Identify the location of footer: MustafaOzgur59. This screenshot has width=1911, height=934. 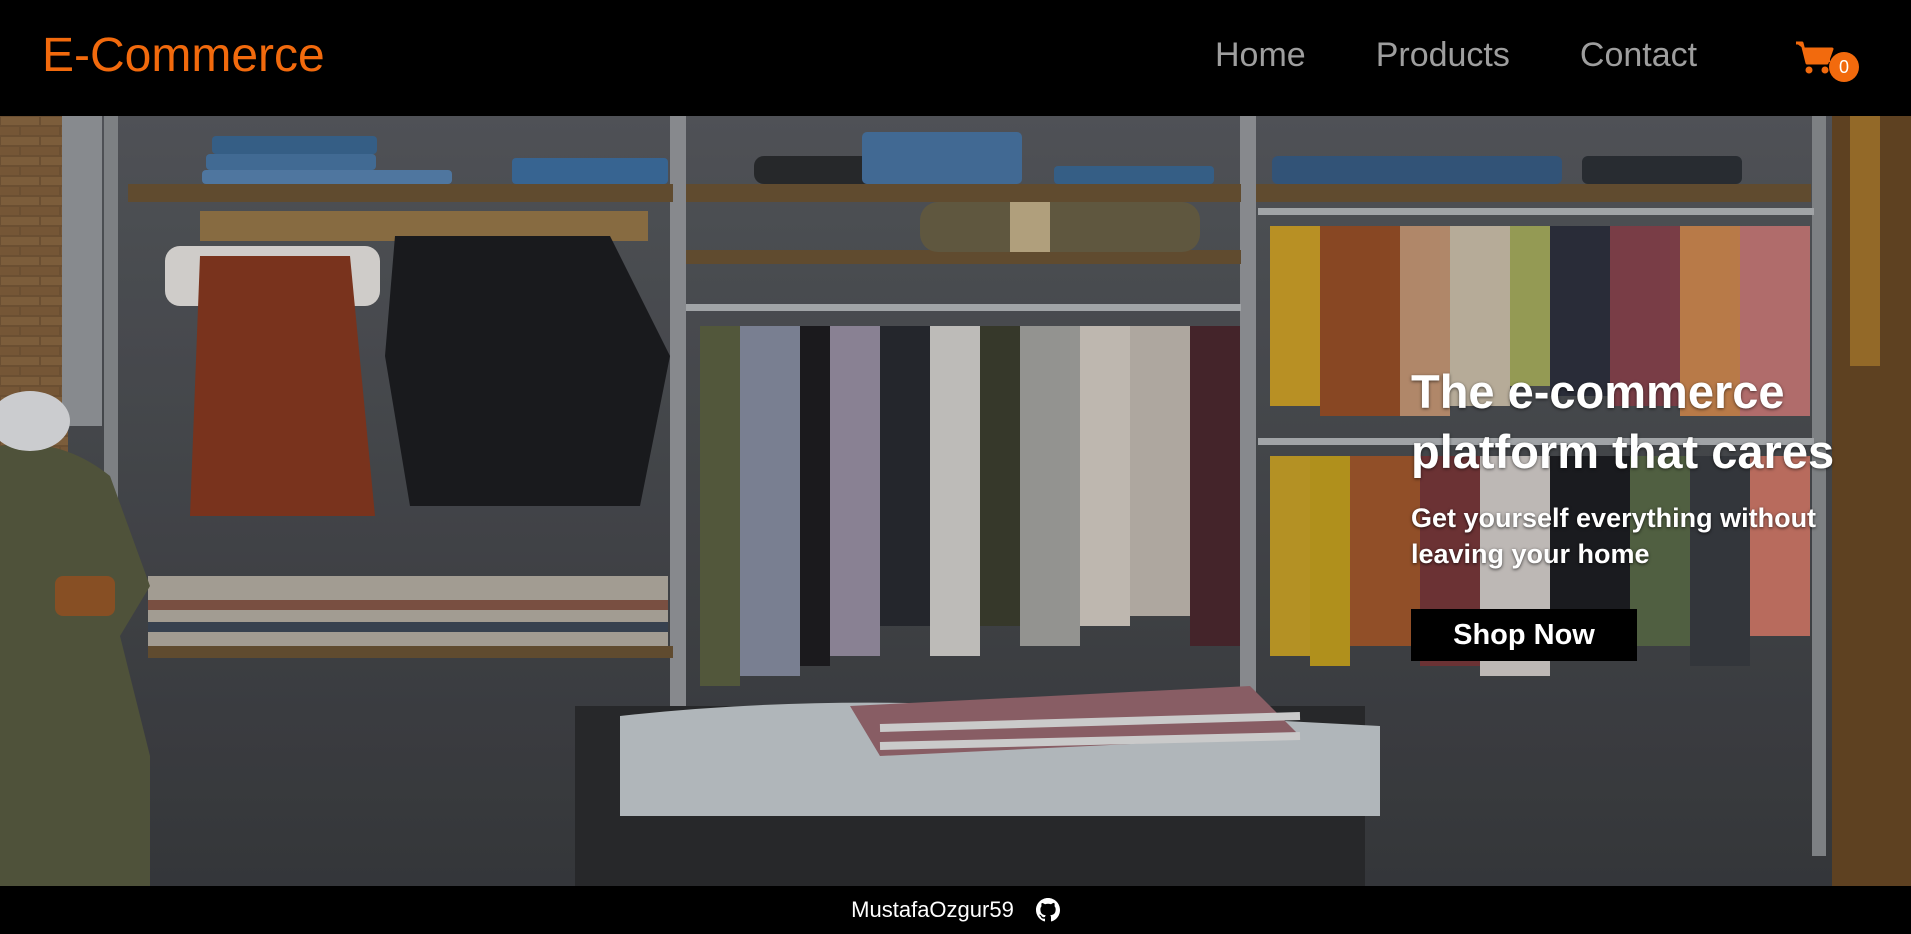
(955, 910).